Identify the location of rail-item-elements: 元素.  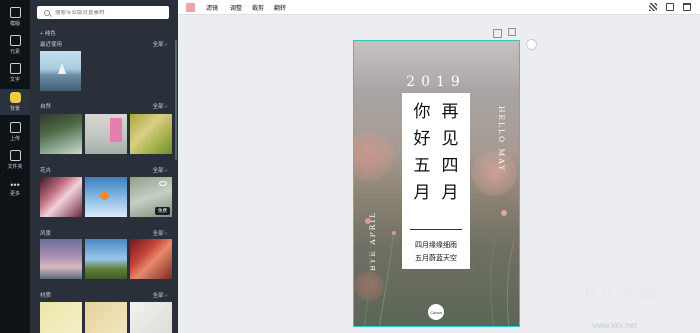
(15, 45).